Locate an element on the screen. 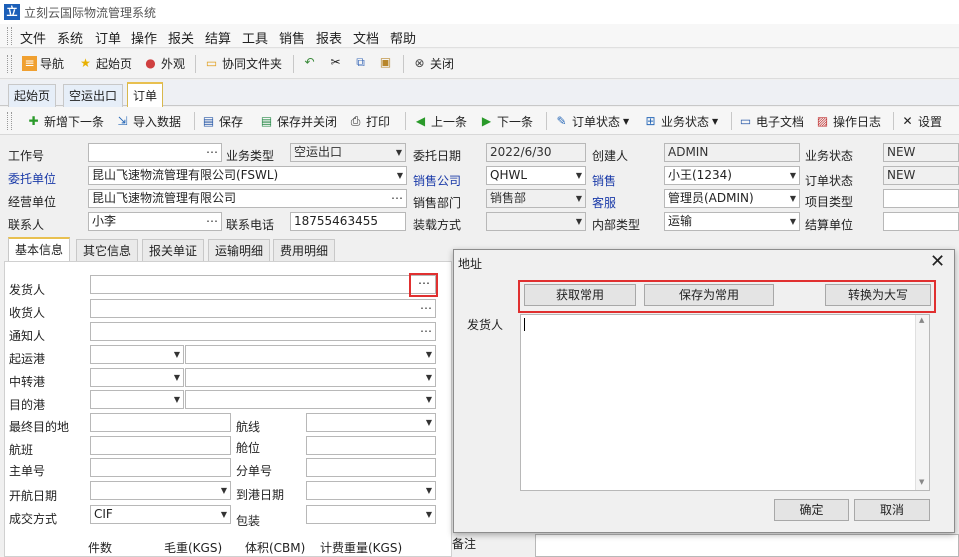 Image resolution: width=959 pixels, height=557 pixels. entrust-date-field: 2022/6/30 is located at coordinates (536, 152).